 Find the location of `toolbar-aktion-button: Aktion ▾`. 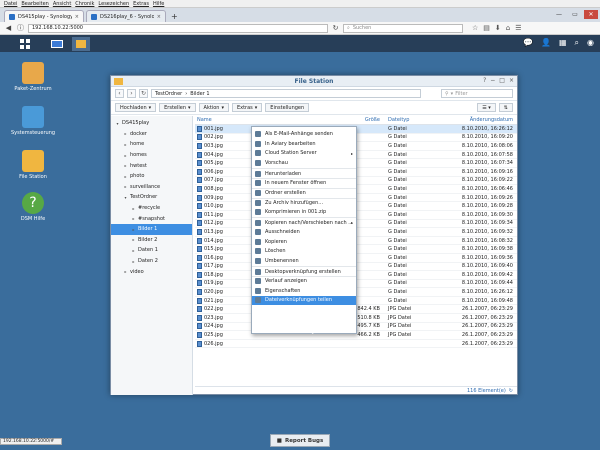

toolbar-aktion-button: Aktion ▾ is located at coordinates (213, 107).